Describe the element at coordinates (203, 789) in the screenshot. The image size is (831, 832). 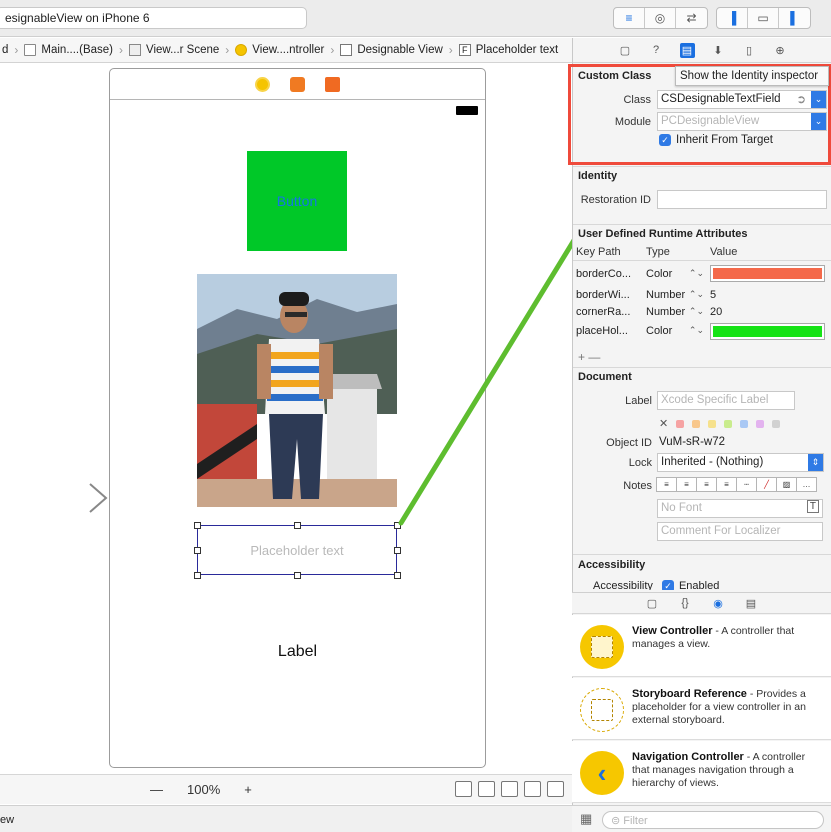
I see `zoom-level: 100%` at that location.